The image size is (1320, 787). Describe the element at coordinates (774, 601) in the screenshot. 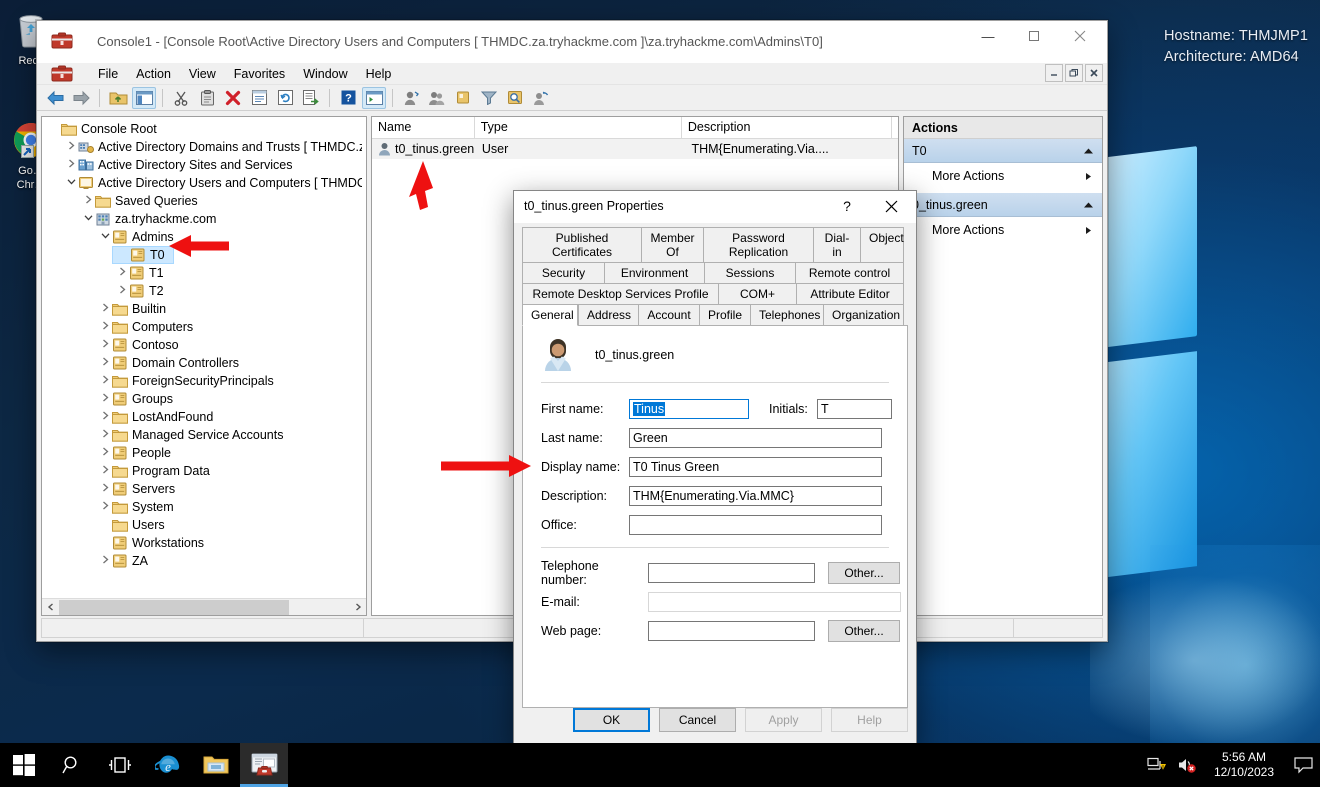

I see `email-input` at that location.